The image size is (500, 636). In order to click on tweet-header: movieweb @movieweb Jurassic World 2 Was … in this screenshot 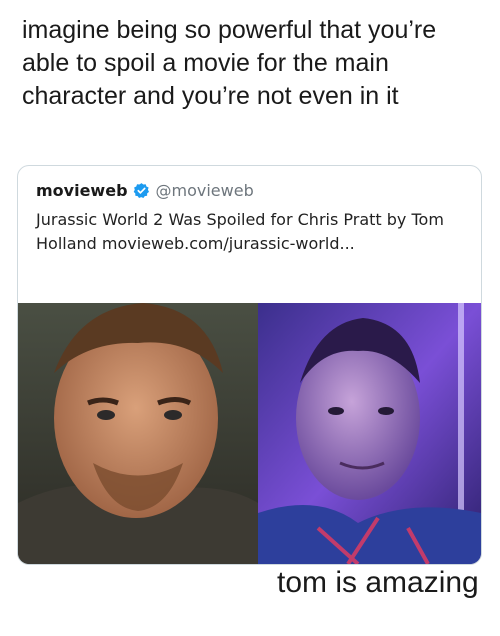, I will do `click(251, 217)`.